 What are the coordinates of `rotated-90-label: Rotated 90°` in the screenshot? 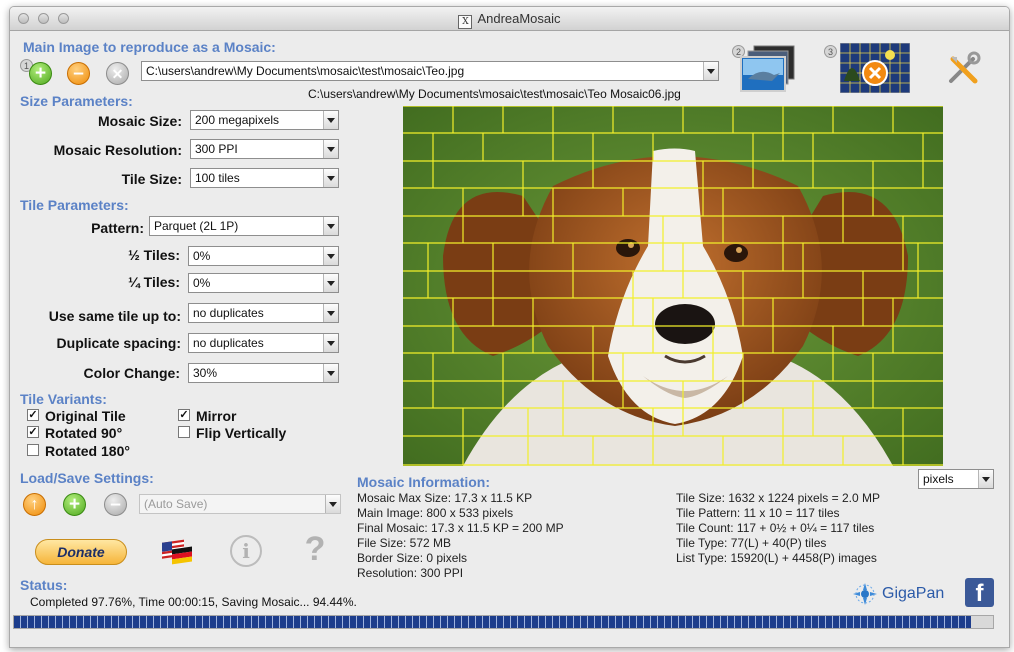 It's located at (84, 433).